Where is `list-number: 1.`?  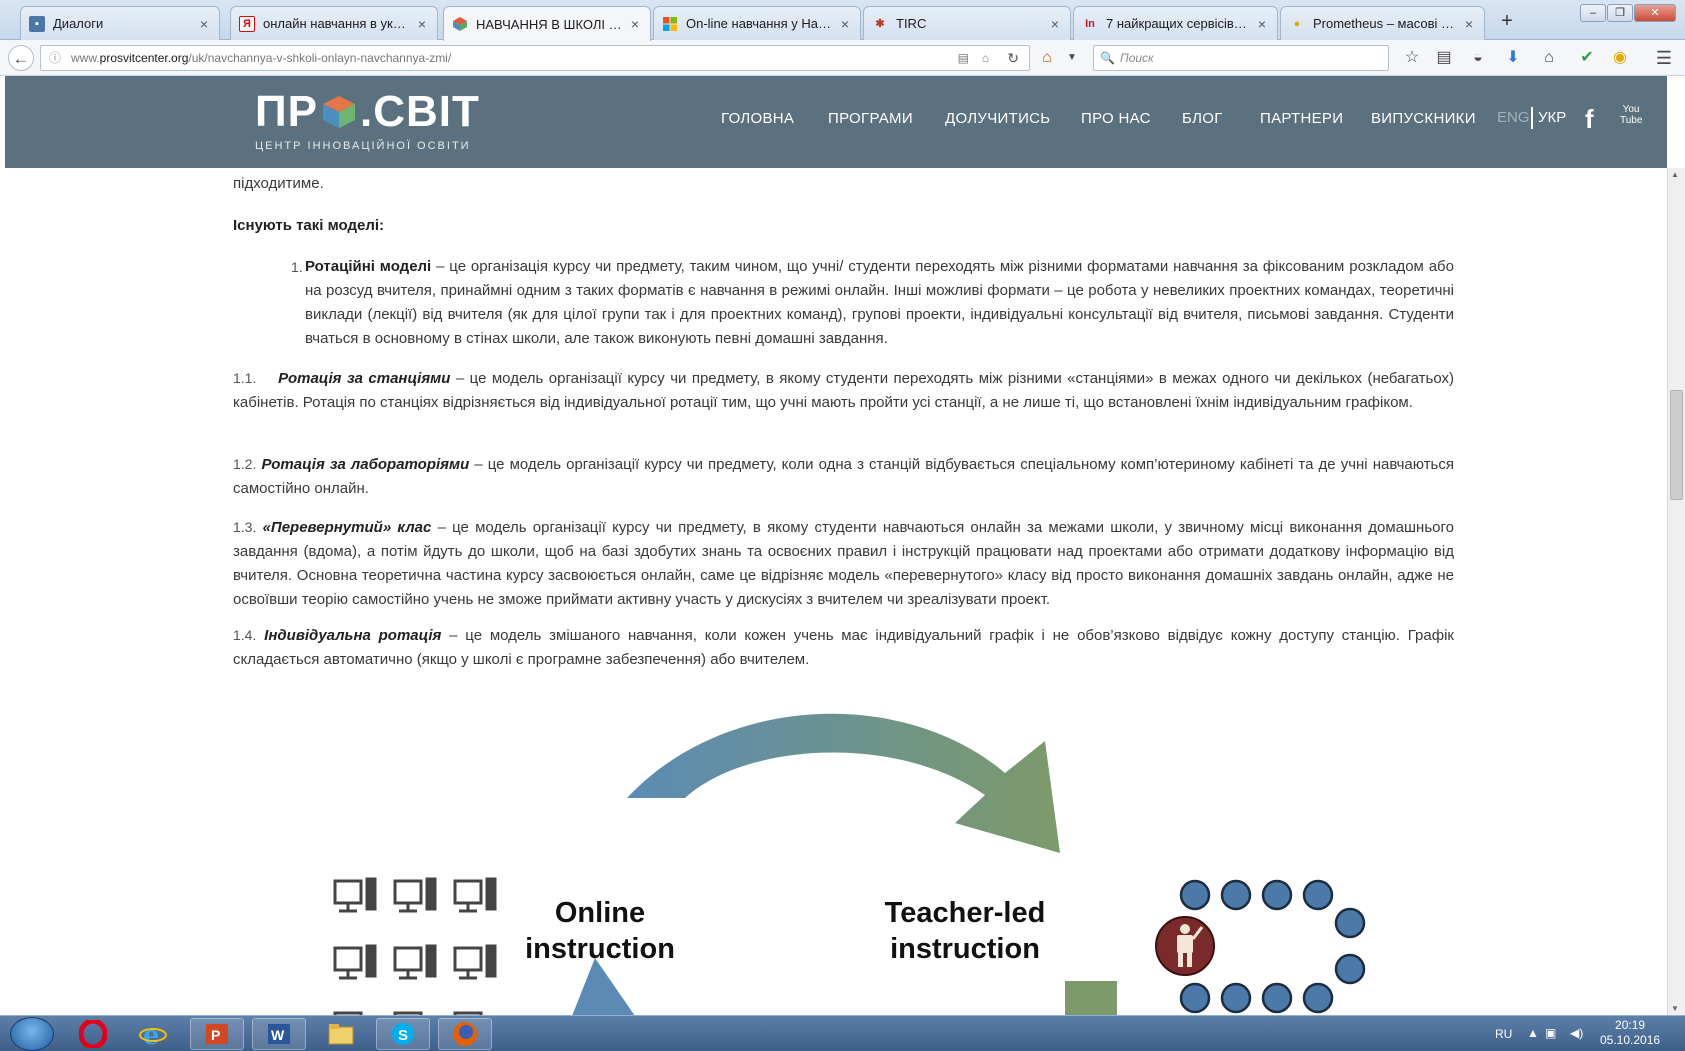 list-number: 1. is located at coordinates (297, 267).